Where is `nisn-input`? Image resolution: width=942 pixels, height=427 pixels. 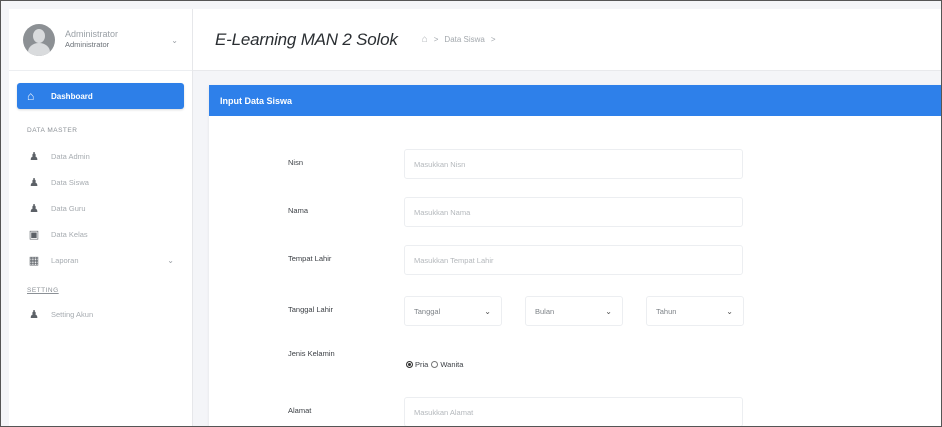 nisn-input is located at coordinates (573, 164).